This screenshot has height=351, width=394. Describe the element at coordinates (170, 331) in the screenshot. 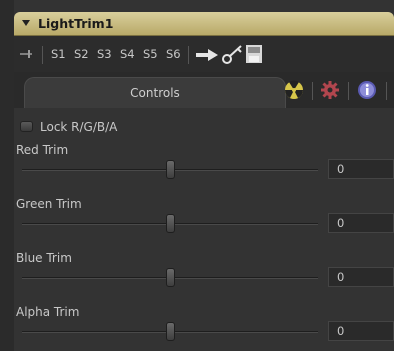

I see `alpha-trim-slider-thumb` at that location.